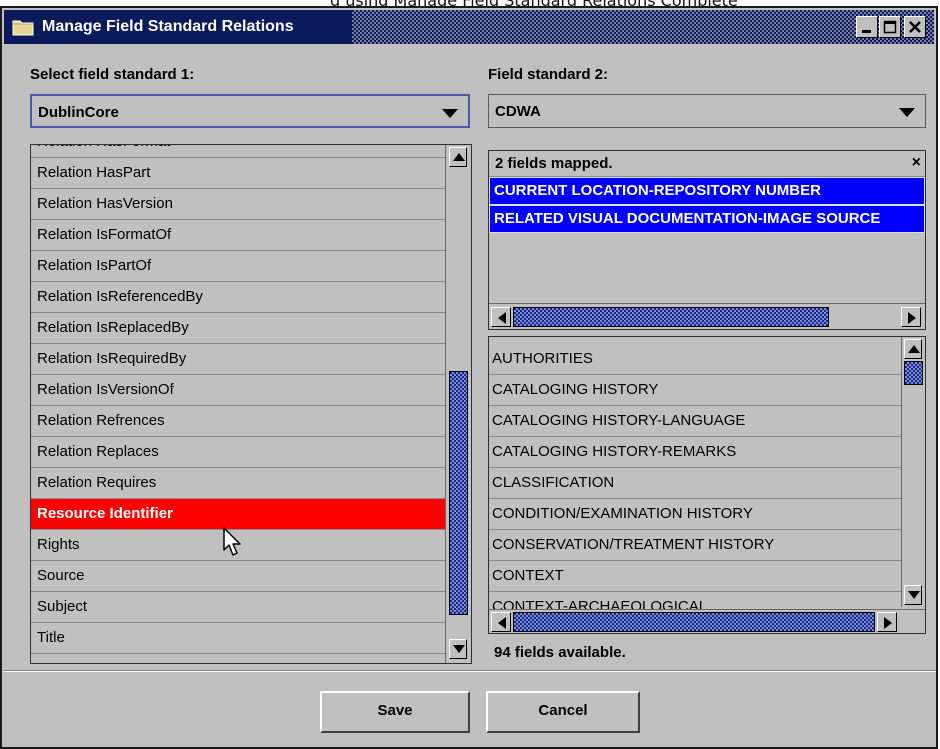  Describe the element at coordinates (707, 191) in the screenshot. I see `mapped-item: CURRENT LOCATION-REPOSITORY NUMBER` at that location.